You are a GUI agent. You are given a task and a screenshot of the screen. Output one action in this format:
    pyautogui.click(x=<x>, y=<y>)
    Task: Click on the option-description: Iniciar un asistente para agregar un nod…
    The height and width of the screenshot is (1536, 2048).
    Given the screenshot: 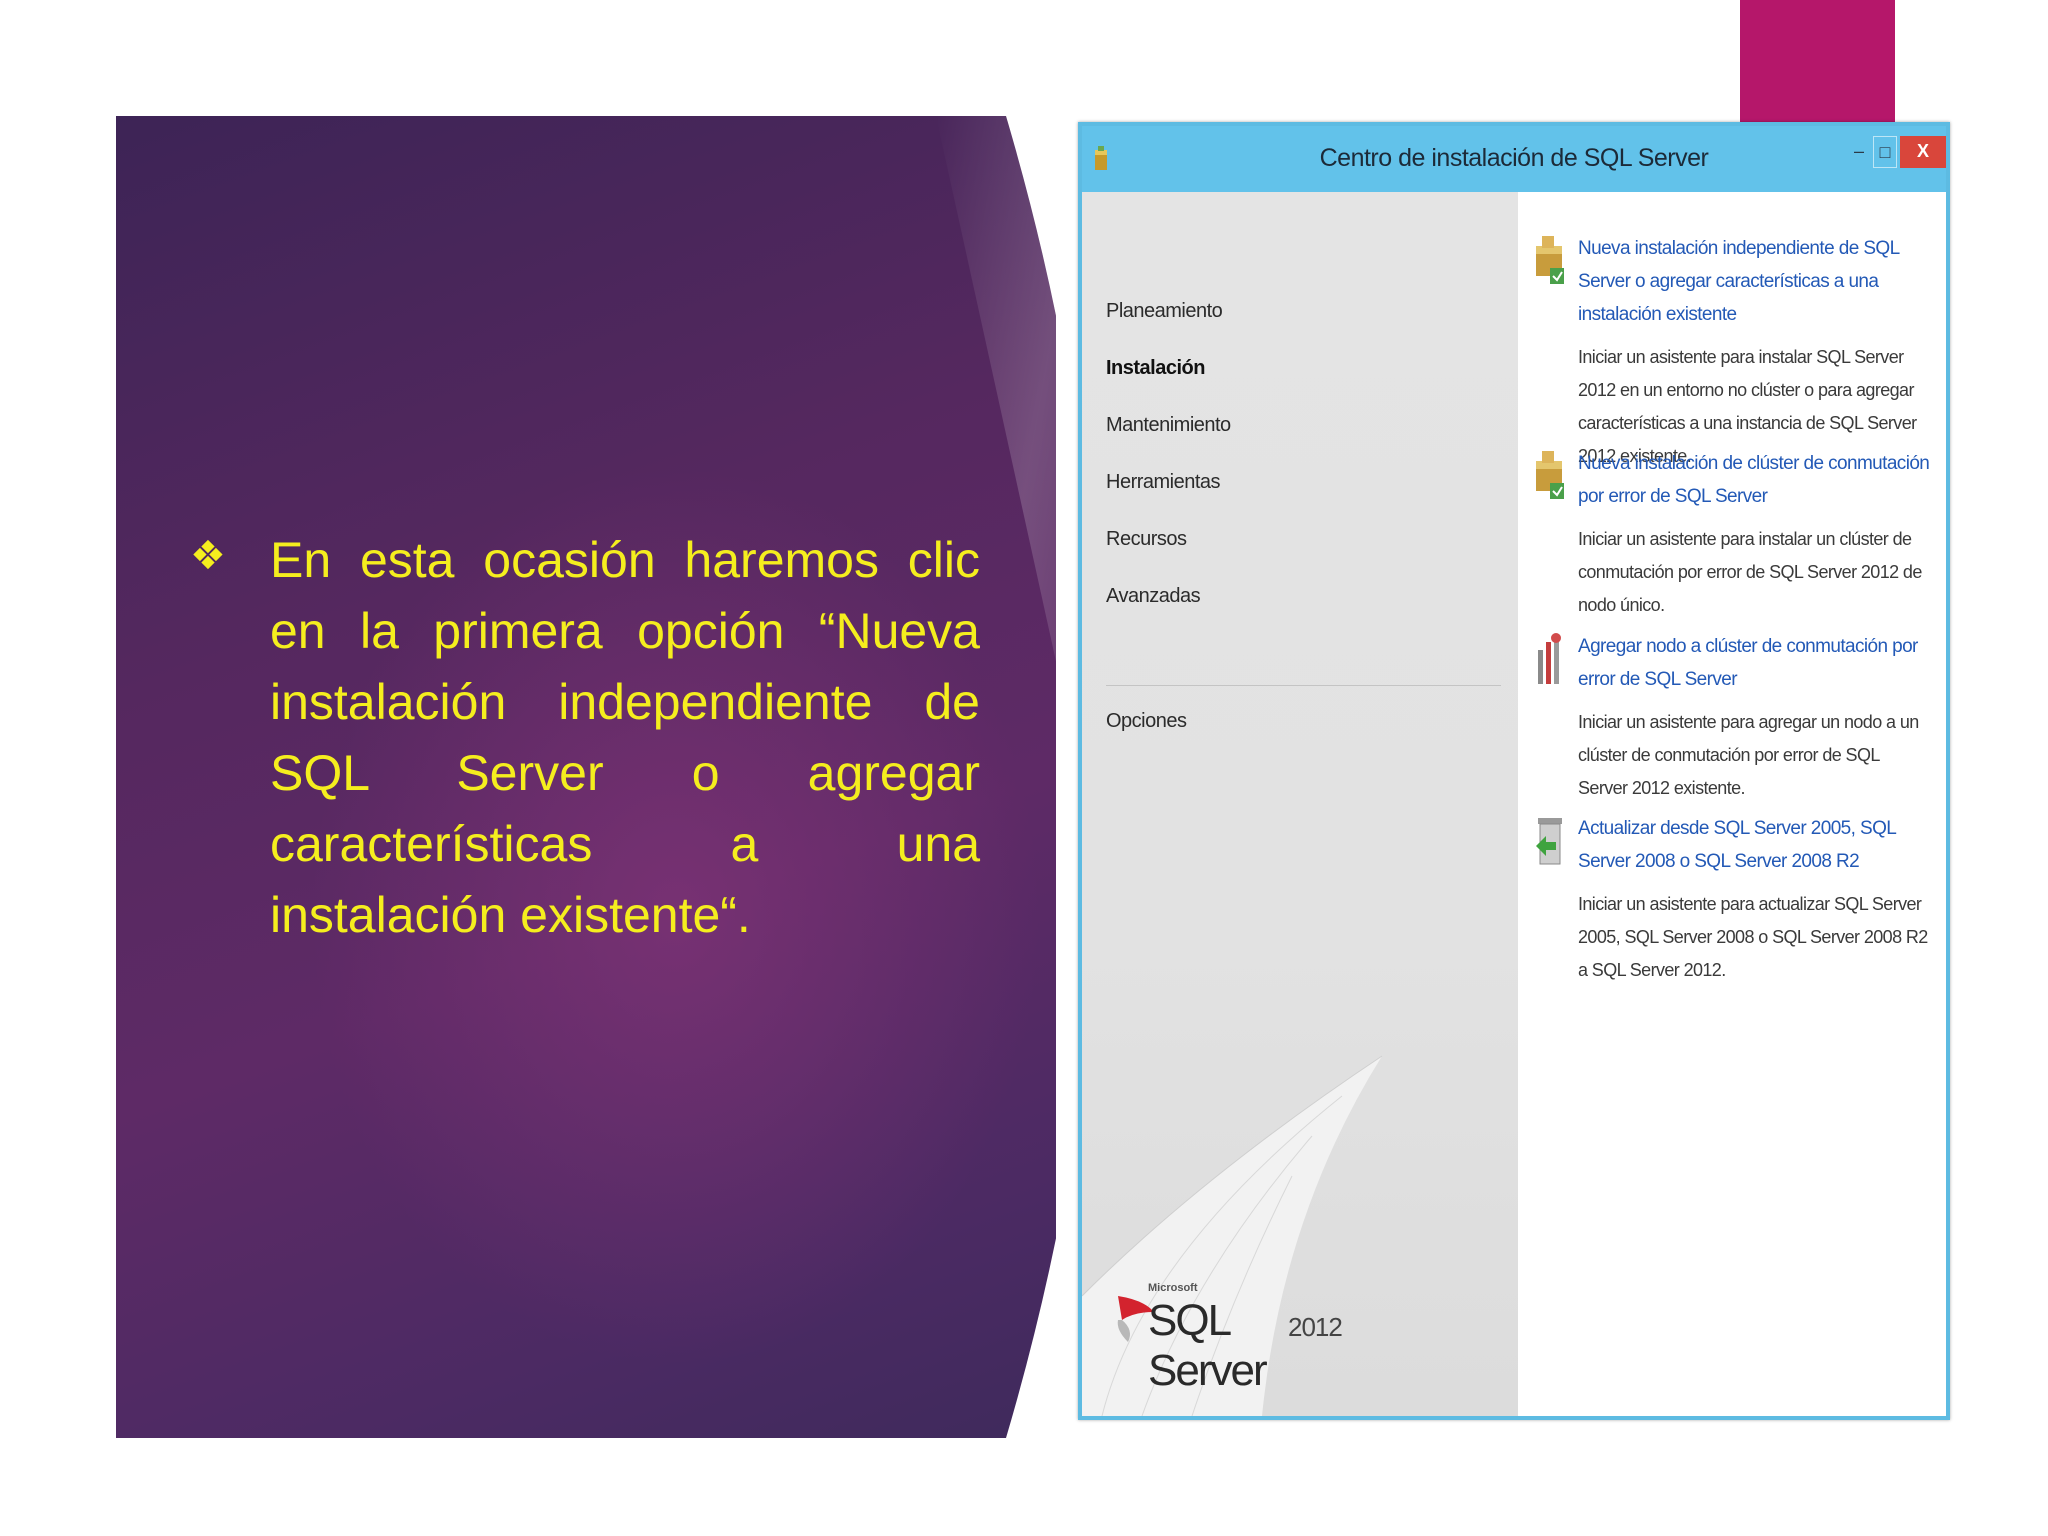 What is the action you would take?
    pyautogui.click(x=1748, y=755)
    